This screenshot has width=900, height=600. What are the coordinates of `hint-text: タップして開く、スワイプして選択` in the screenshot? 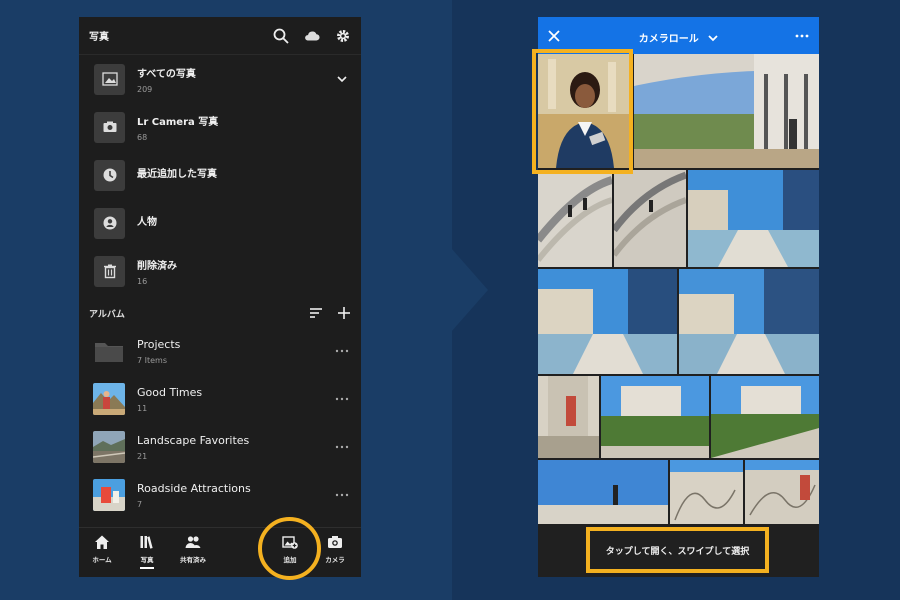 It's located at (677, 551).